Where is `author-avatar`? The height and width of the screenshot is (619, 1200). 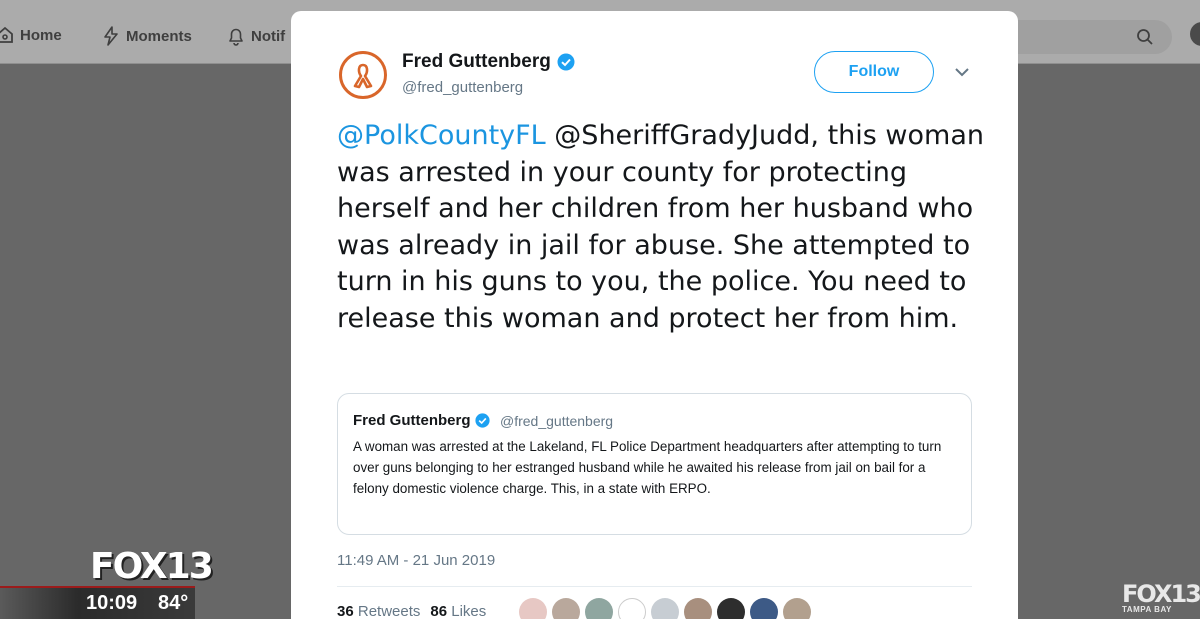 author-avatar is located at coordinates (363, 75).